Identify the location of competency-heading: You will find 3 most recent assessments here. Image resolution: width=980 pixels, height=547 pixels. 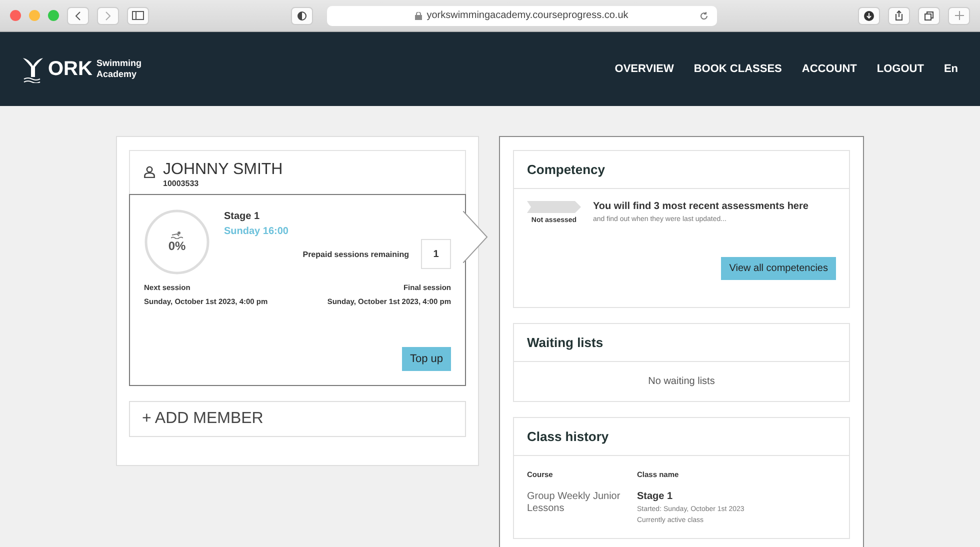
(700, 206).